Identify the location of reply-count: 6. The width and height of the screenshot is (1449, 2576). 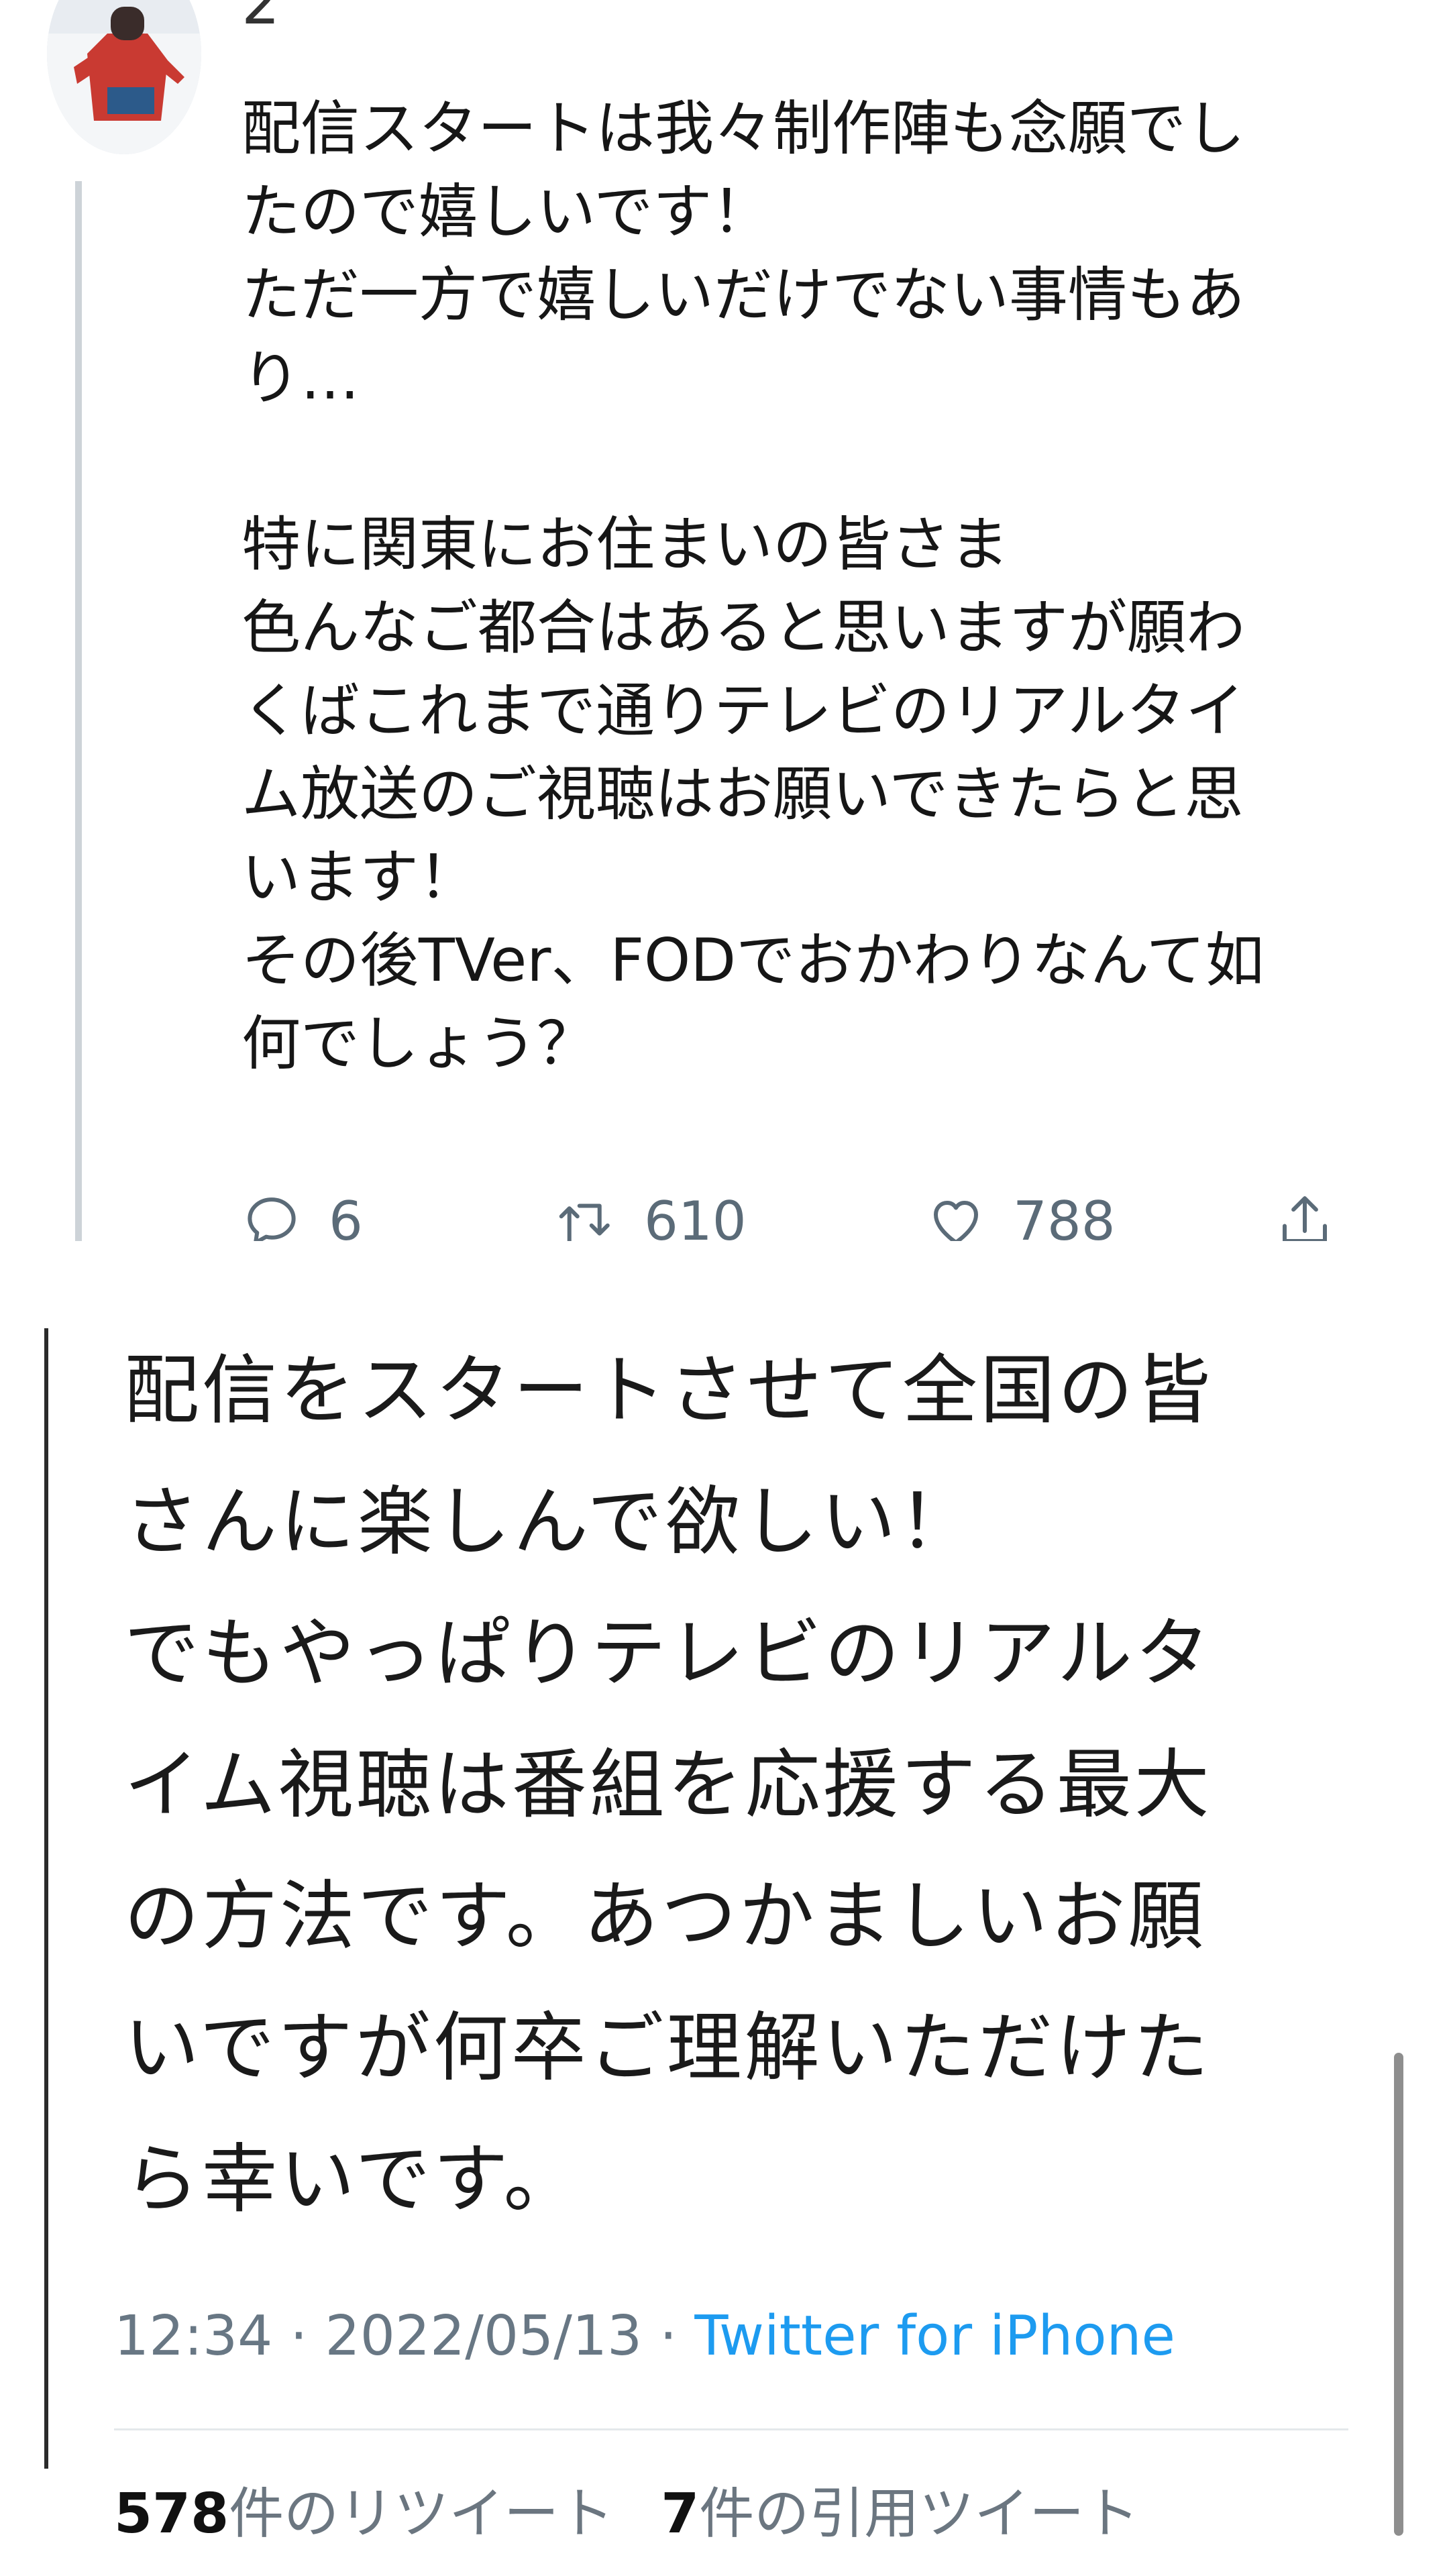
(346, 1215).